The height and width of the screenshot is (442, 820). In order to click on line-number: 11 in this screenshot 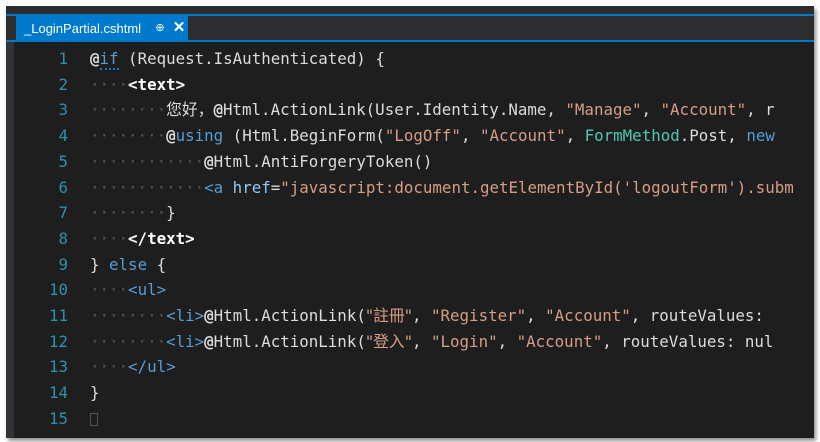, I will do `click(58, 315)`.